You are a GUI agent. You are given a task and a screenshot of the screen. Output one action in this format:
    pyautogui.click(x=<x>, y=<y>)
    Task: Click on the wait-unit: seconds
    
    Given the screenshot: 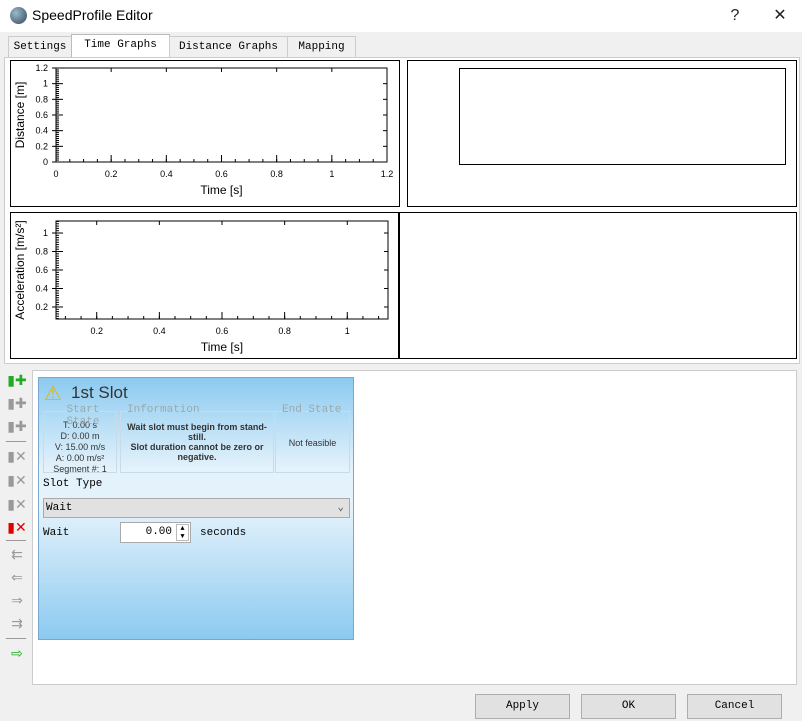 What is the action you would take?
    pyautogui.click(x=223, y=533)
    